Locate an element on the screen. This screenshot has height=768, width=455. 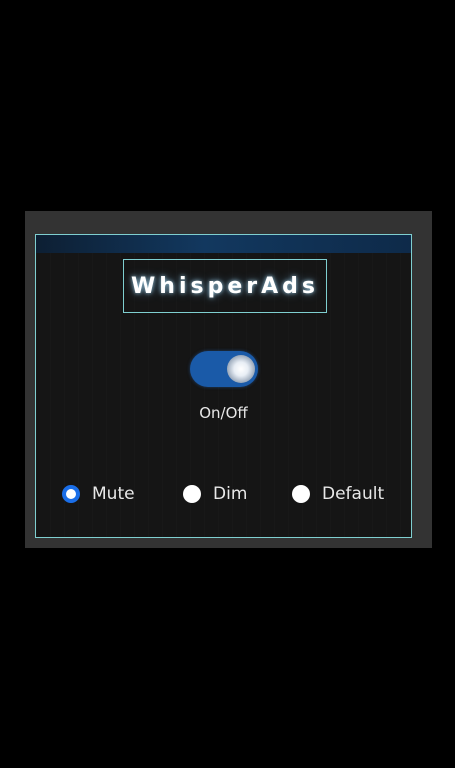
radio-button-default is located at coordinates (301, 494).